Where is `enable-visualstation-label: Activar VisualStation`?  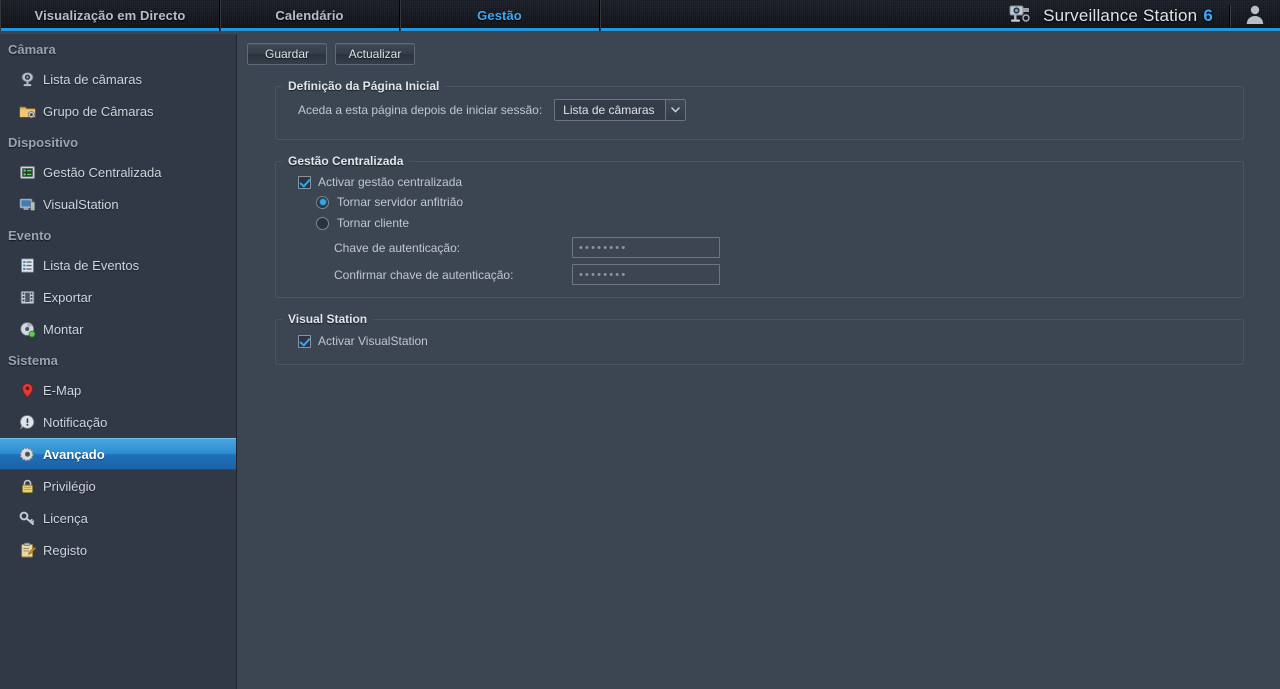 enable-visualstation-label: Activar VisualStation is located at coordinates (373, 341).